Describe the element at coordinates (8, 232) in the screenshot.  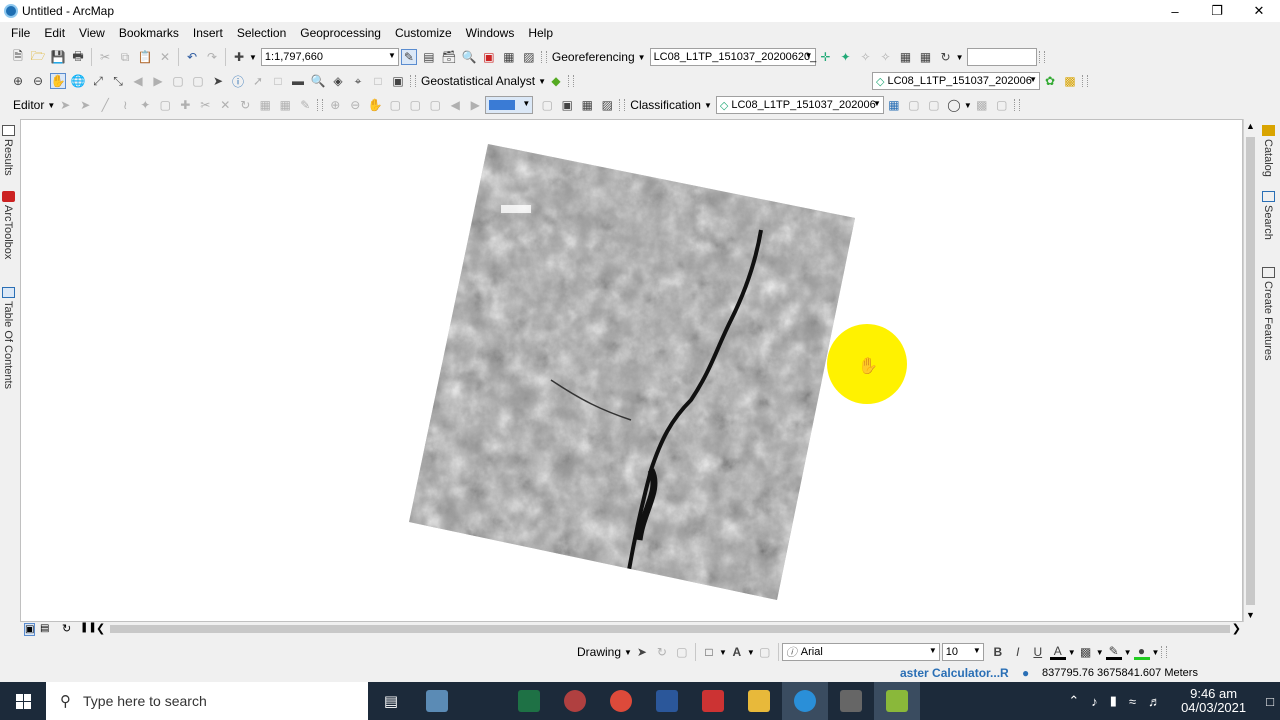
I see `arctoolbox-tab: ArcToolbox` at that location.